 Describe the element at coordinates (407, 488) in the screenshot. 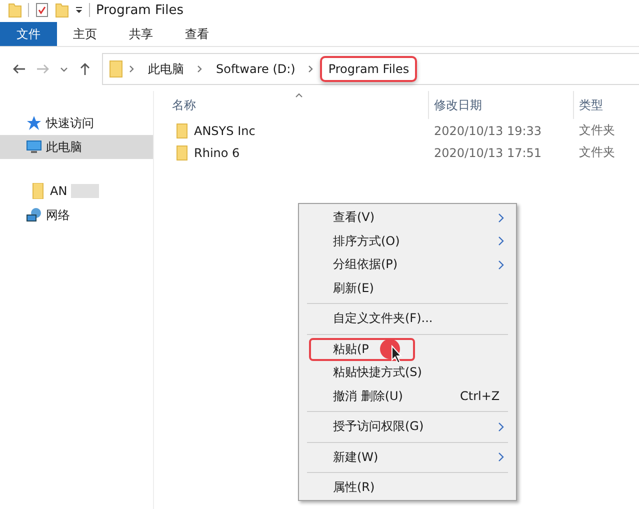

I see `menu-item: 属性(R)` at that location.